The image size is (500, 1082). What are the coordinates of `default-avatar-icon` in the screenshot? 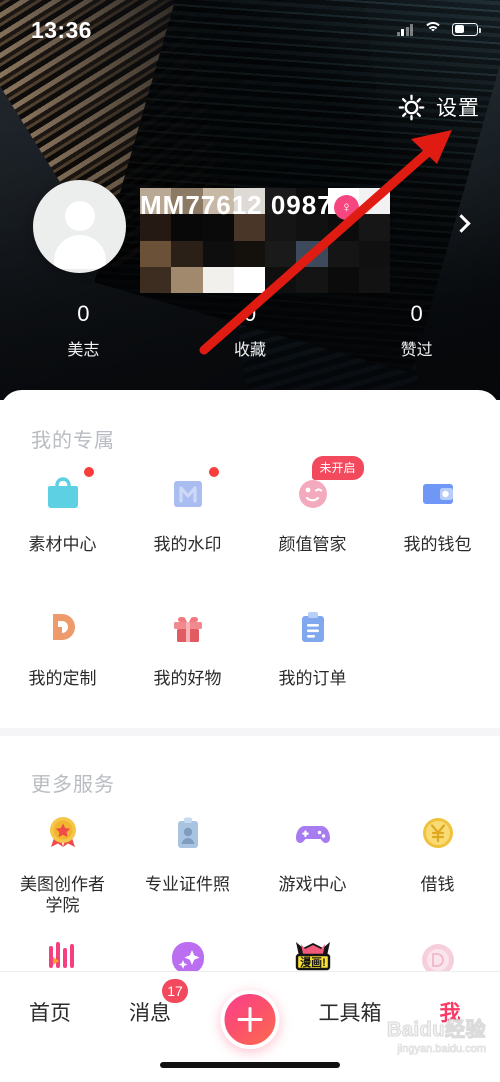 It's located at (79, 216).